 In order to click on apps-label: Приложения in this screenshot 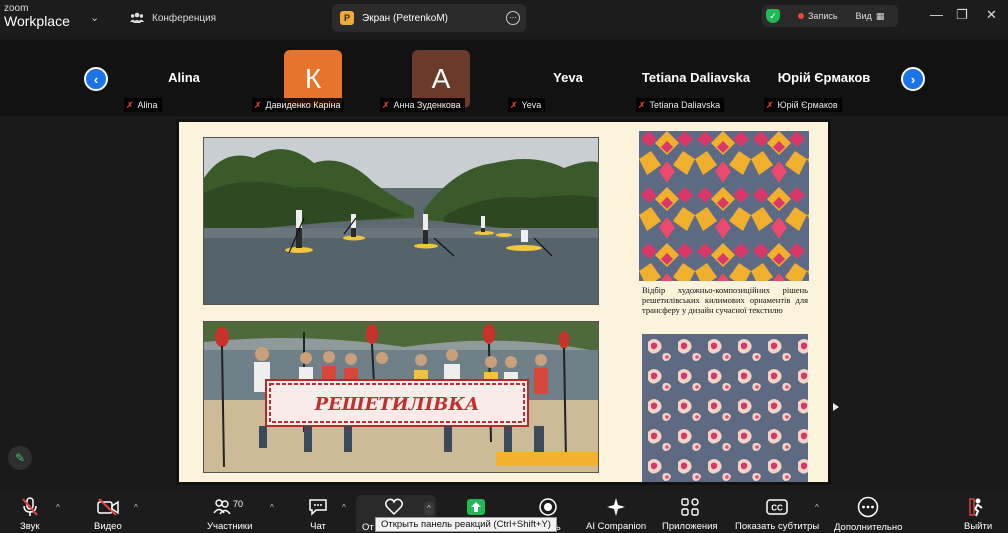, I will do `click(690, 526)`.